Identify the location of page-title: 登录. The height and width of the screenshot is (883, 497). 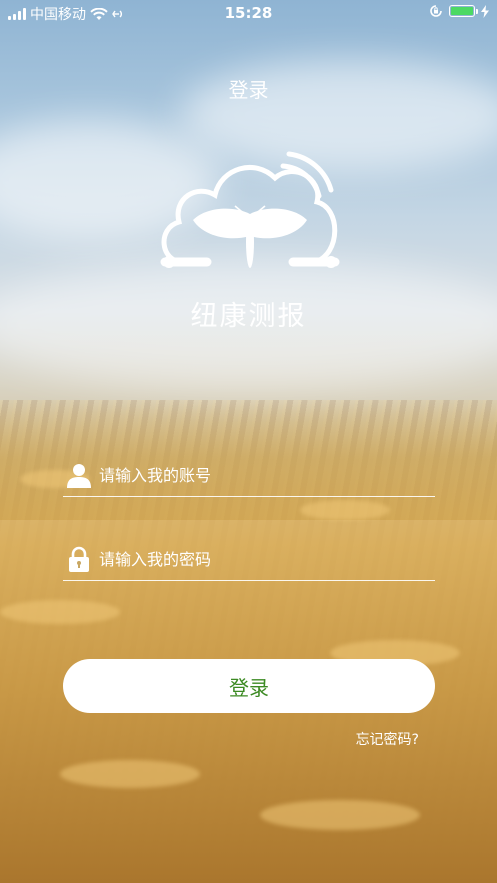
(248, 90).